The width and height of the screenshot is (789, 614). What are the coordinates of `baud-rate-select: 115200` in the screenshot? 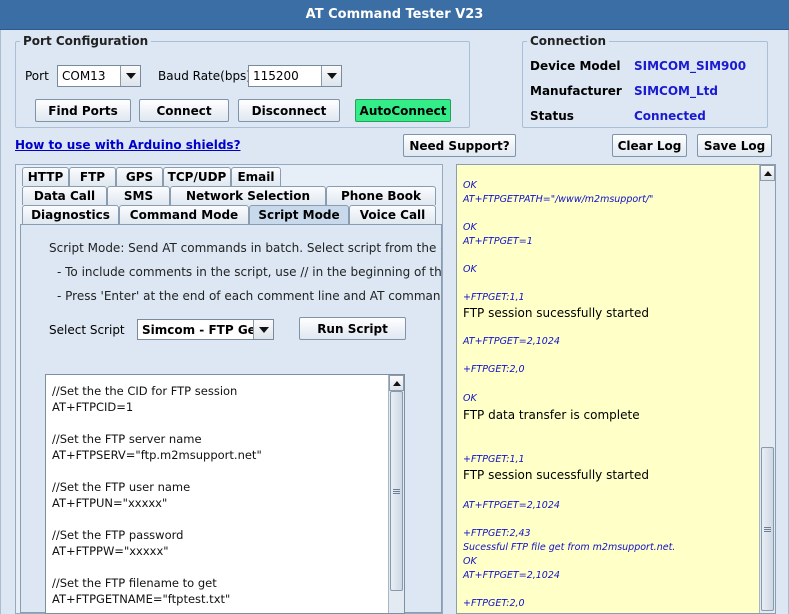 It's located at (295, 76).